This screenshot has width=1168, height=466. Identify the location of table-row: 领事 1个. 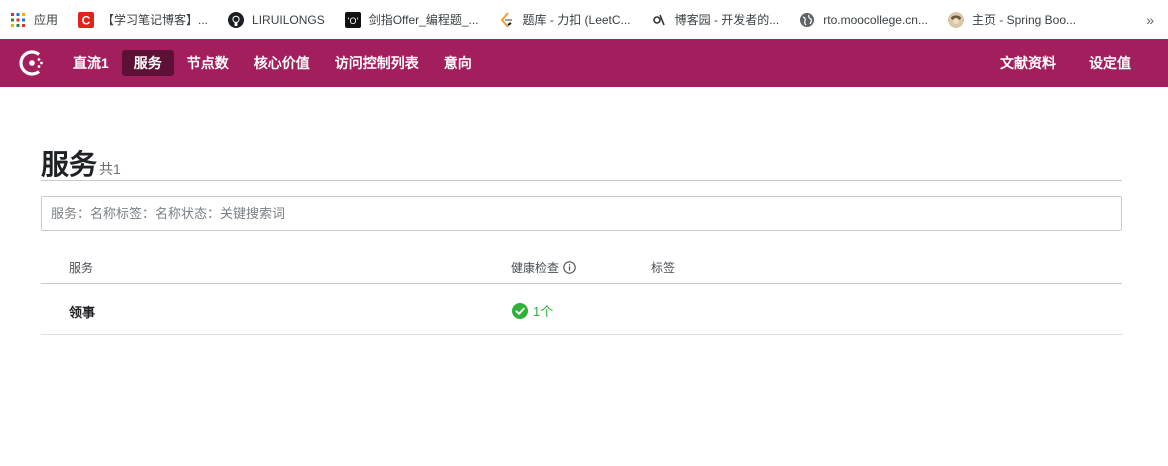
(581, 309).